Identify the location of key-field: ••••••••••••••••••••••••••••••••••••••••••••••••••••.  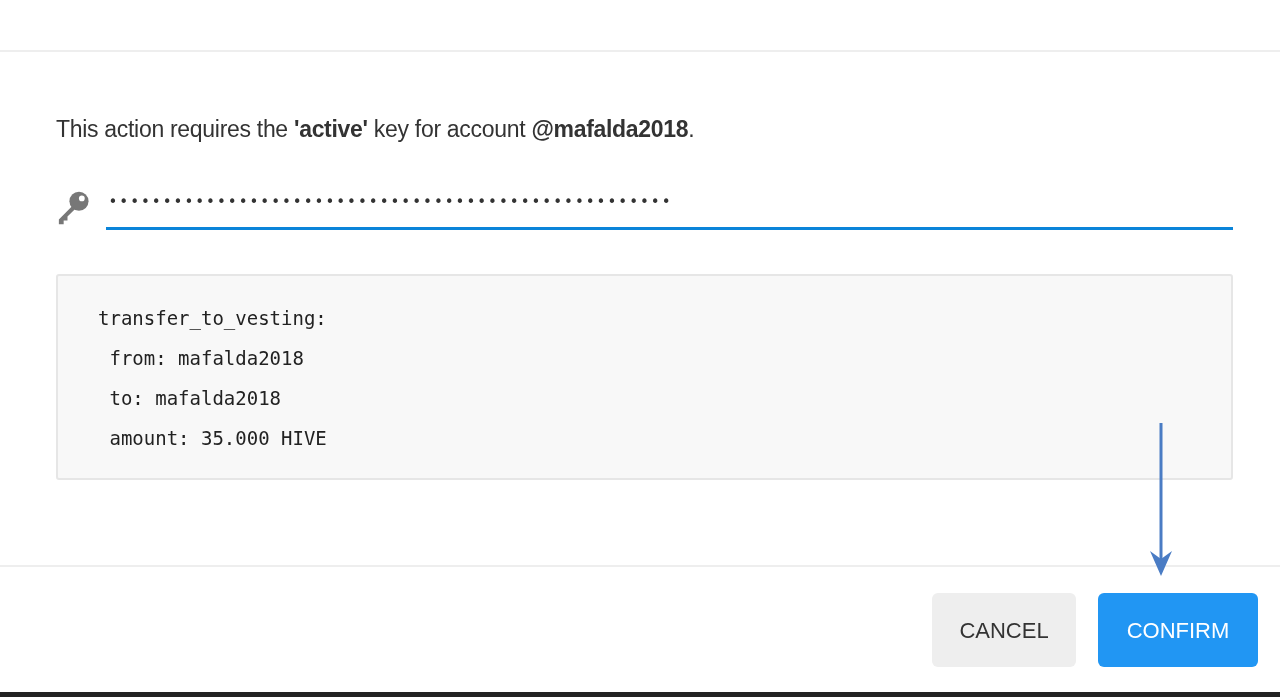
(669, 208).